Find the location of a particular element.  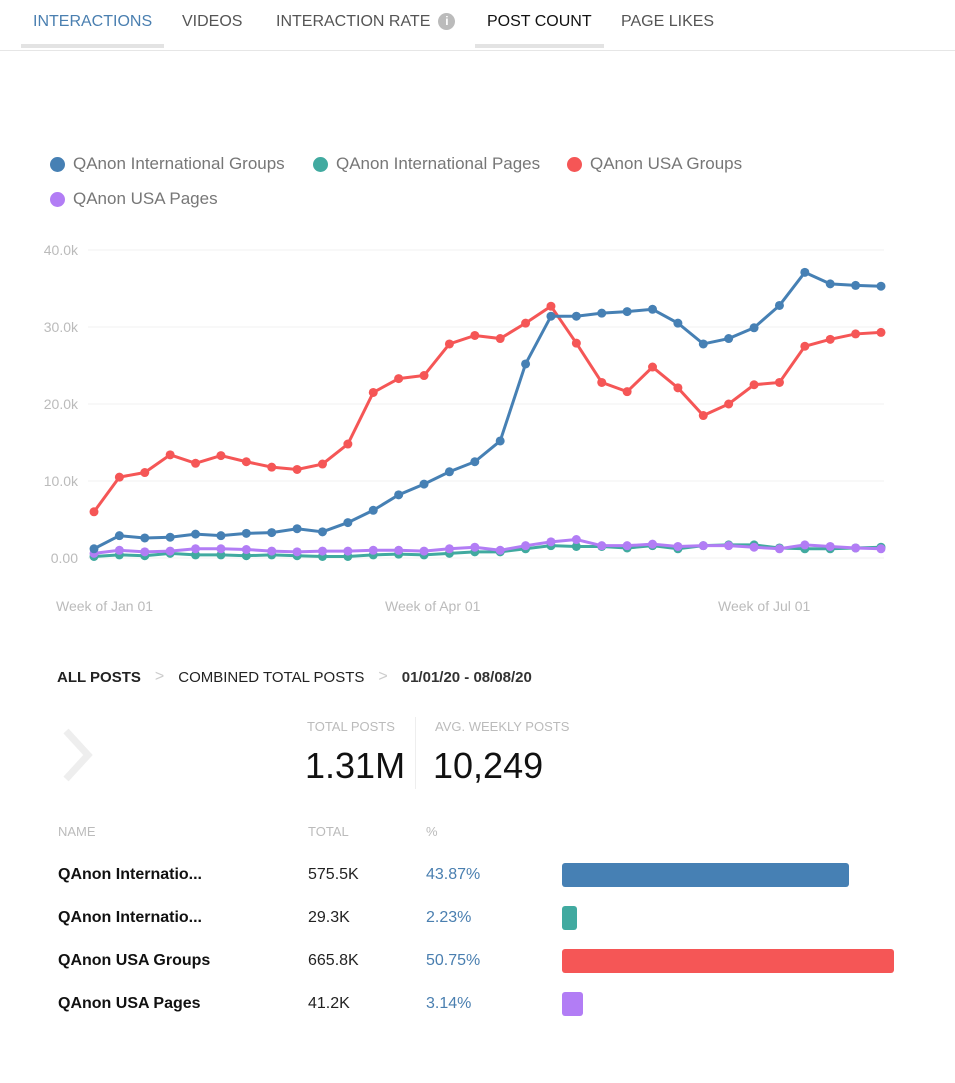

legend-item-usa-pages: QAnon USA Pages is located at coordinates (134, 199).